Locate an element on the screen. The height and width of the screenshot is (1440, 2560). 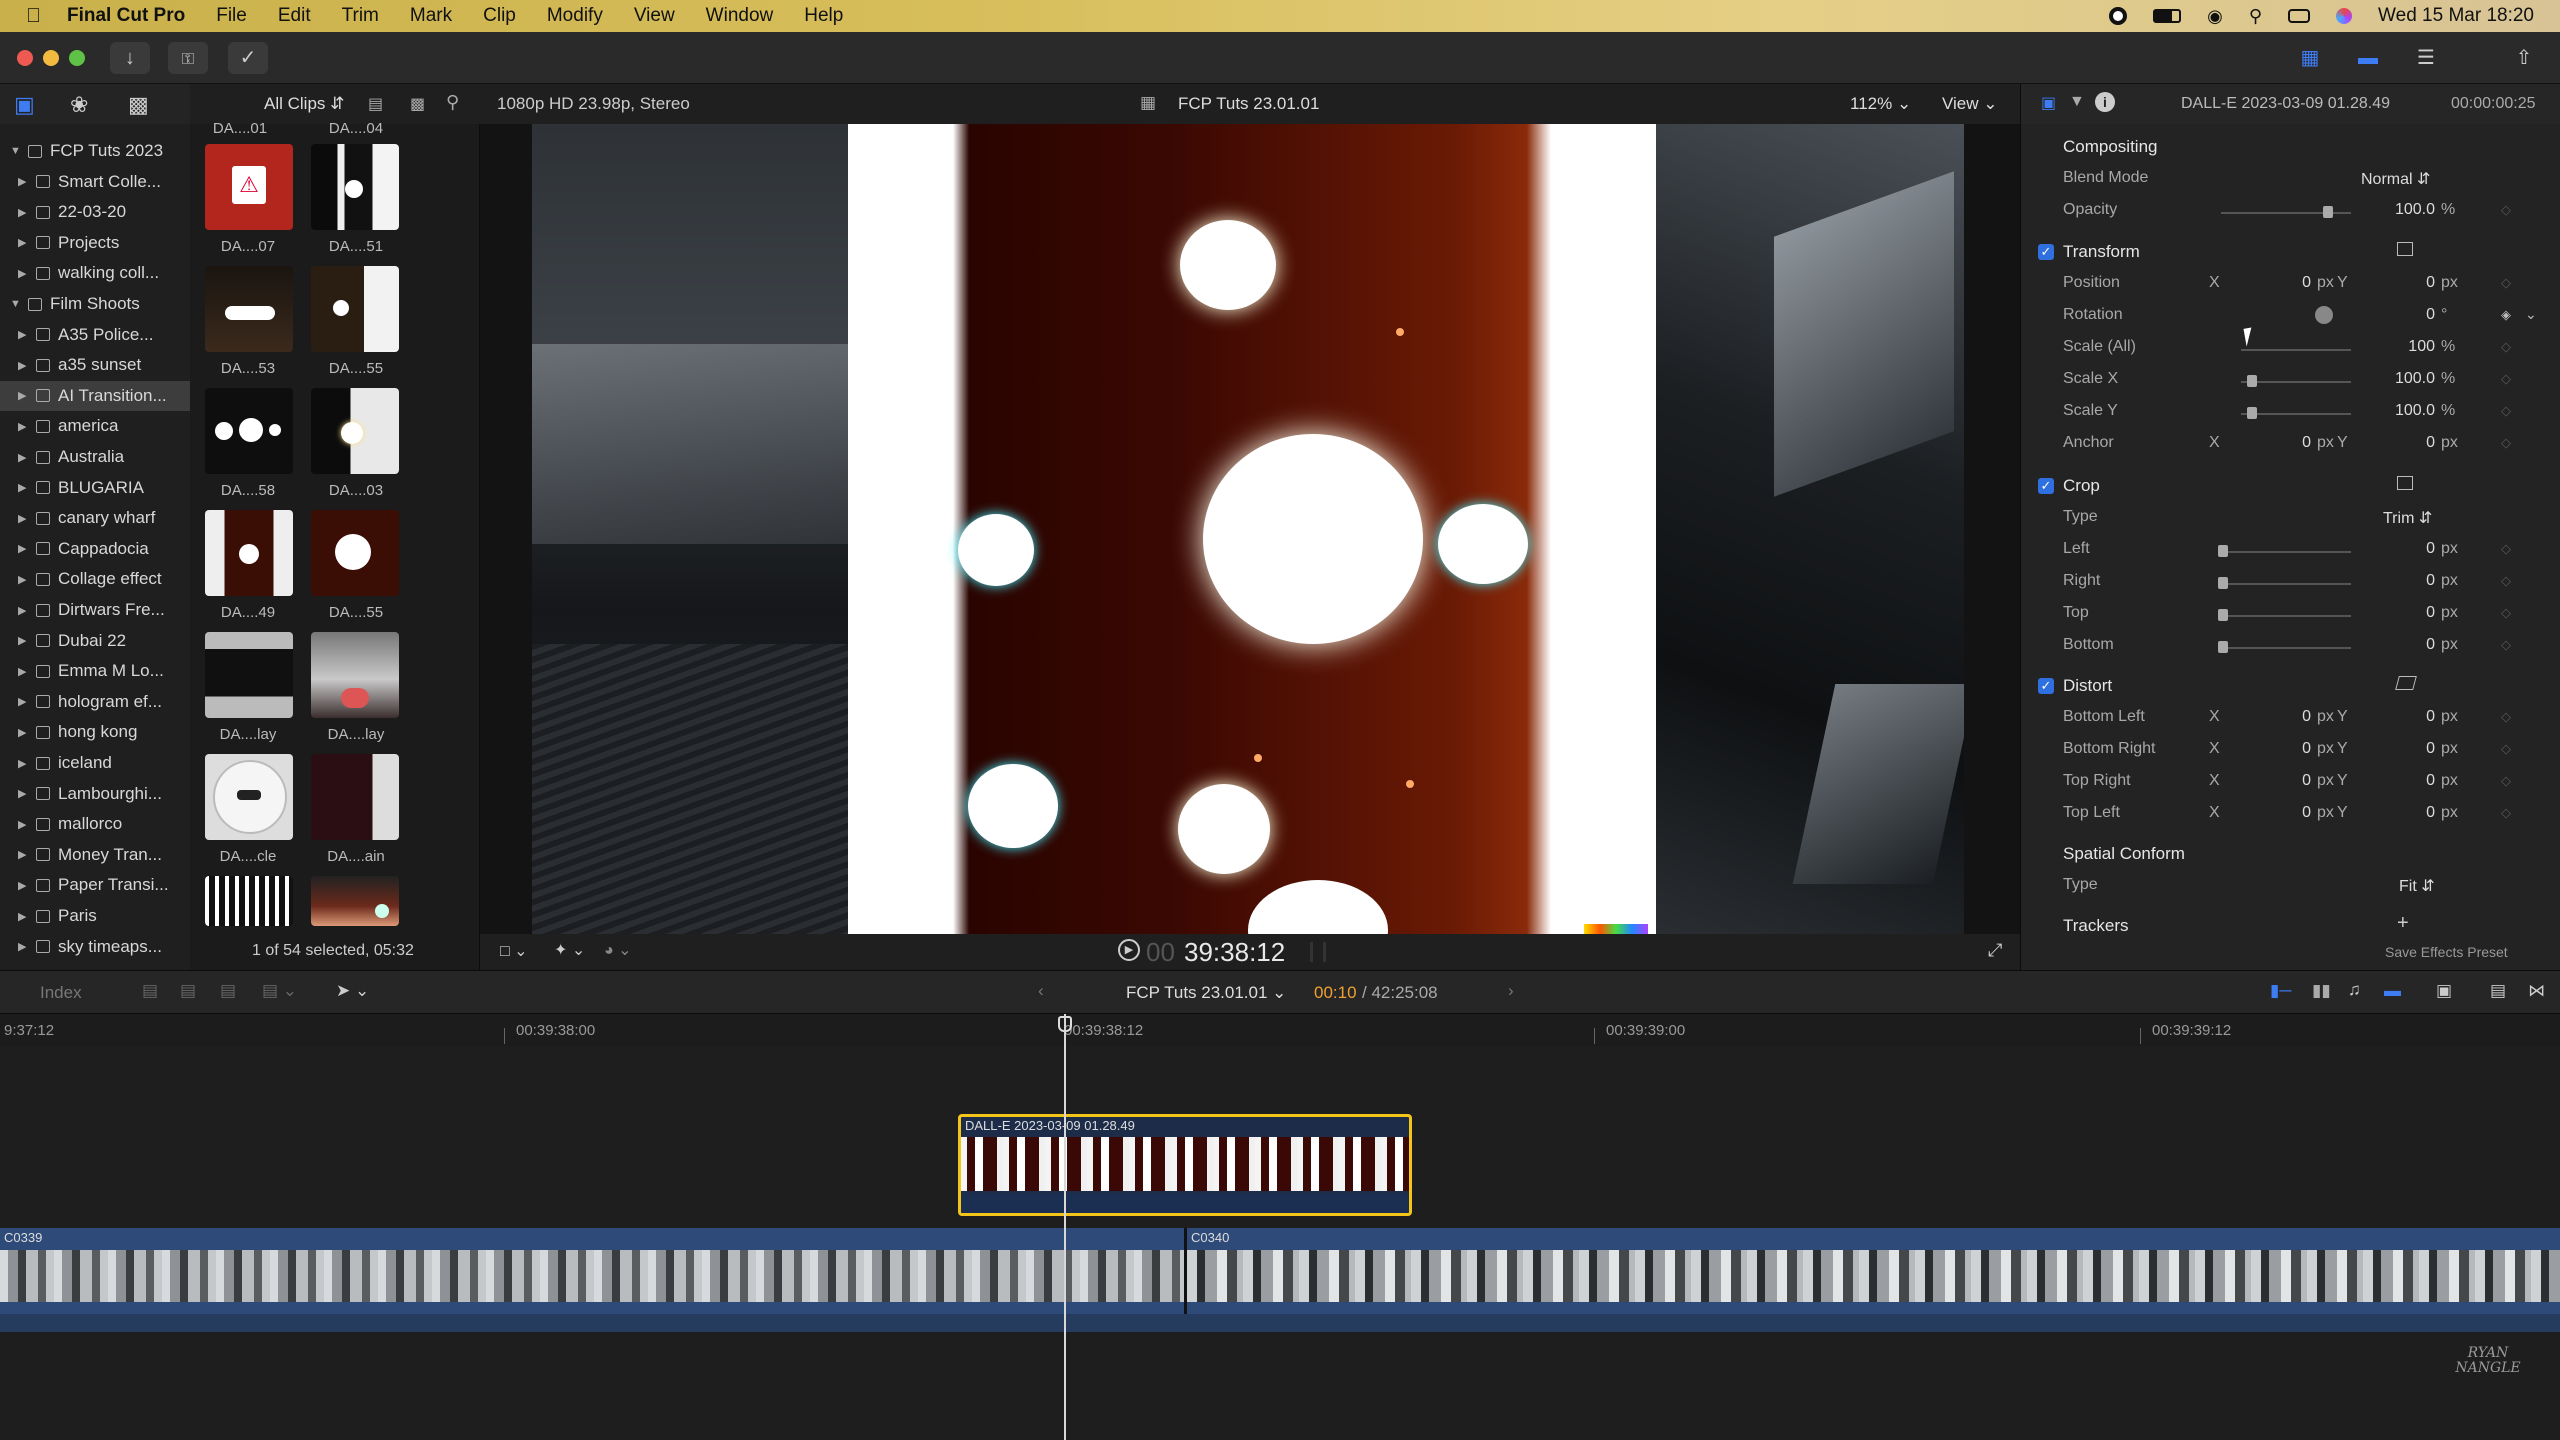
keywords-button: ⚿ is located at coordinates (188, 58).